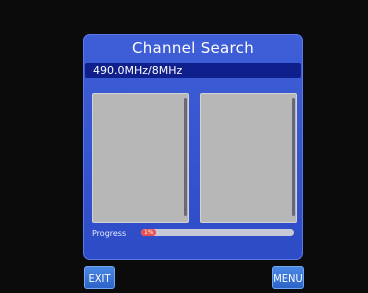 Image resolution: width=368 pixels, height=293 pixels. I want to click on scrollbar-left, so click(185, 157).